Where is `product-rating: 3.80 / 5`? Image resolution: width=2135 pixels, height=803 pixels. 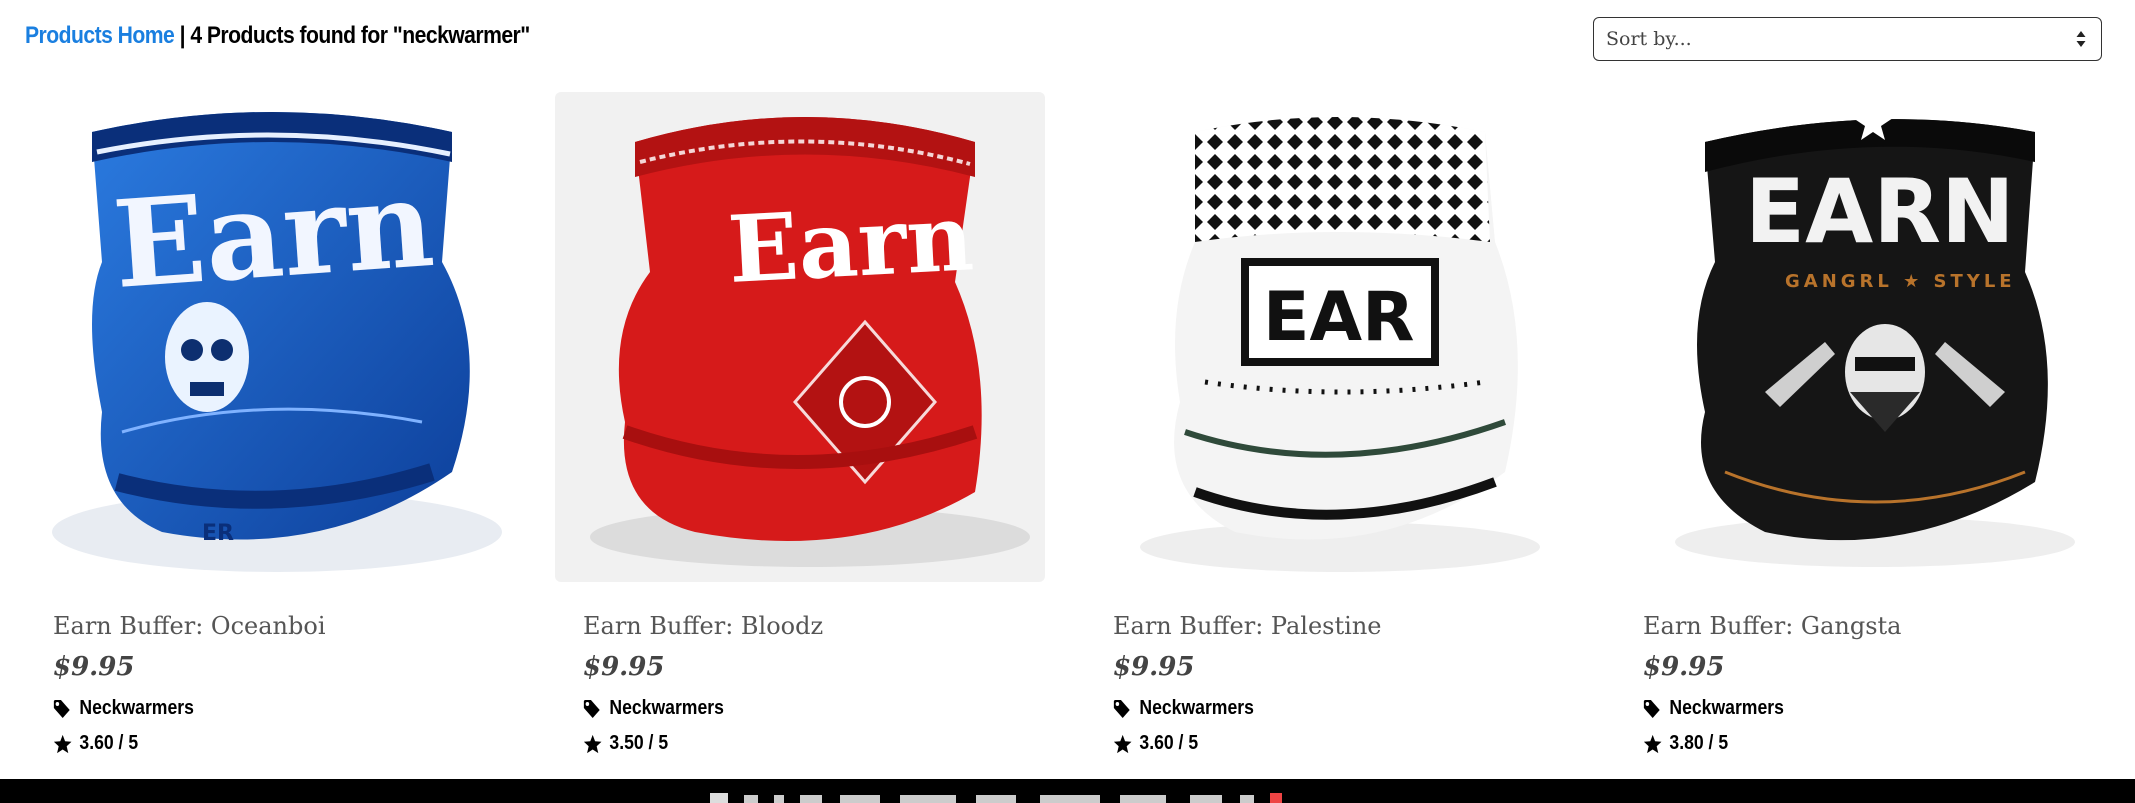 product-rating: 3.80 / 5 is located at coordinates (1685, 743).